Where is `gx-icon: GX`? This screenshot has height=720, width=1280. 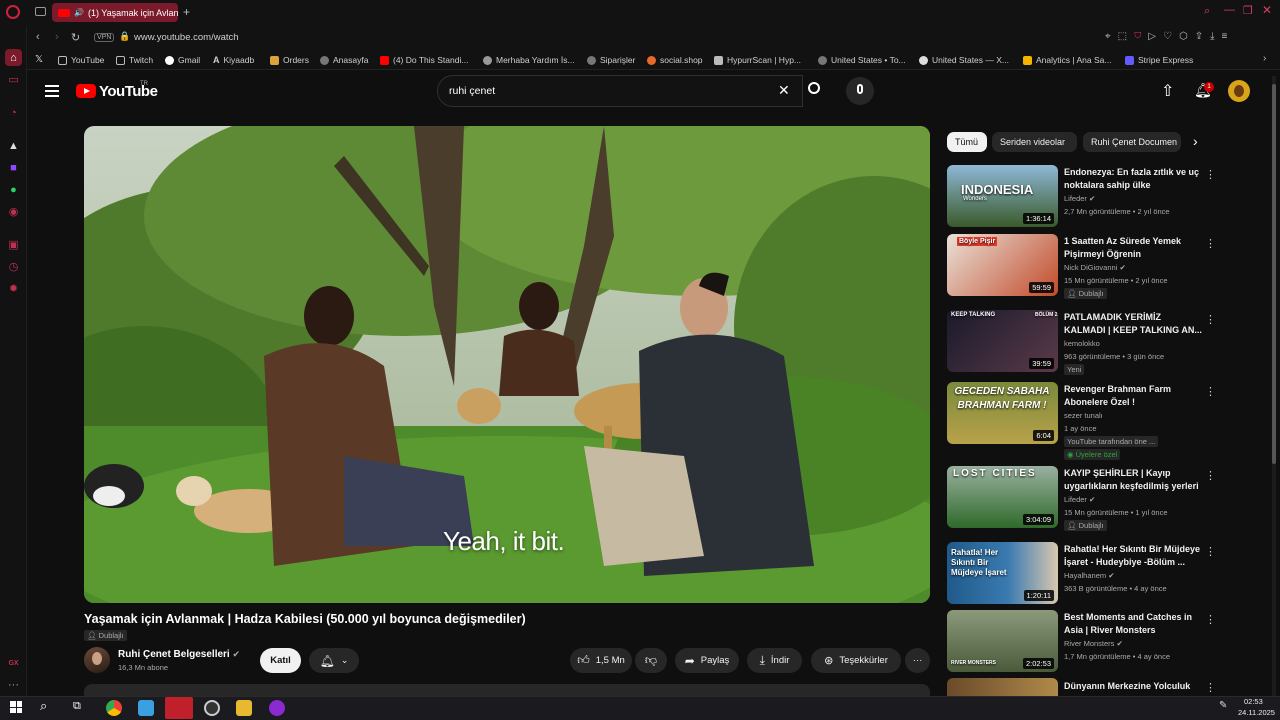
gx-icon: GX is located at coordinates (13, 663).